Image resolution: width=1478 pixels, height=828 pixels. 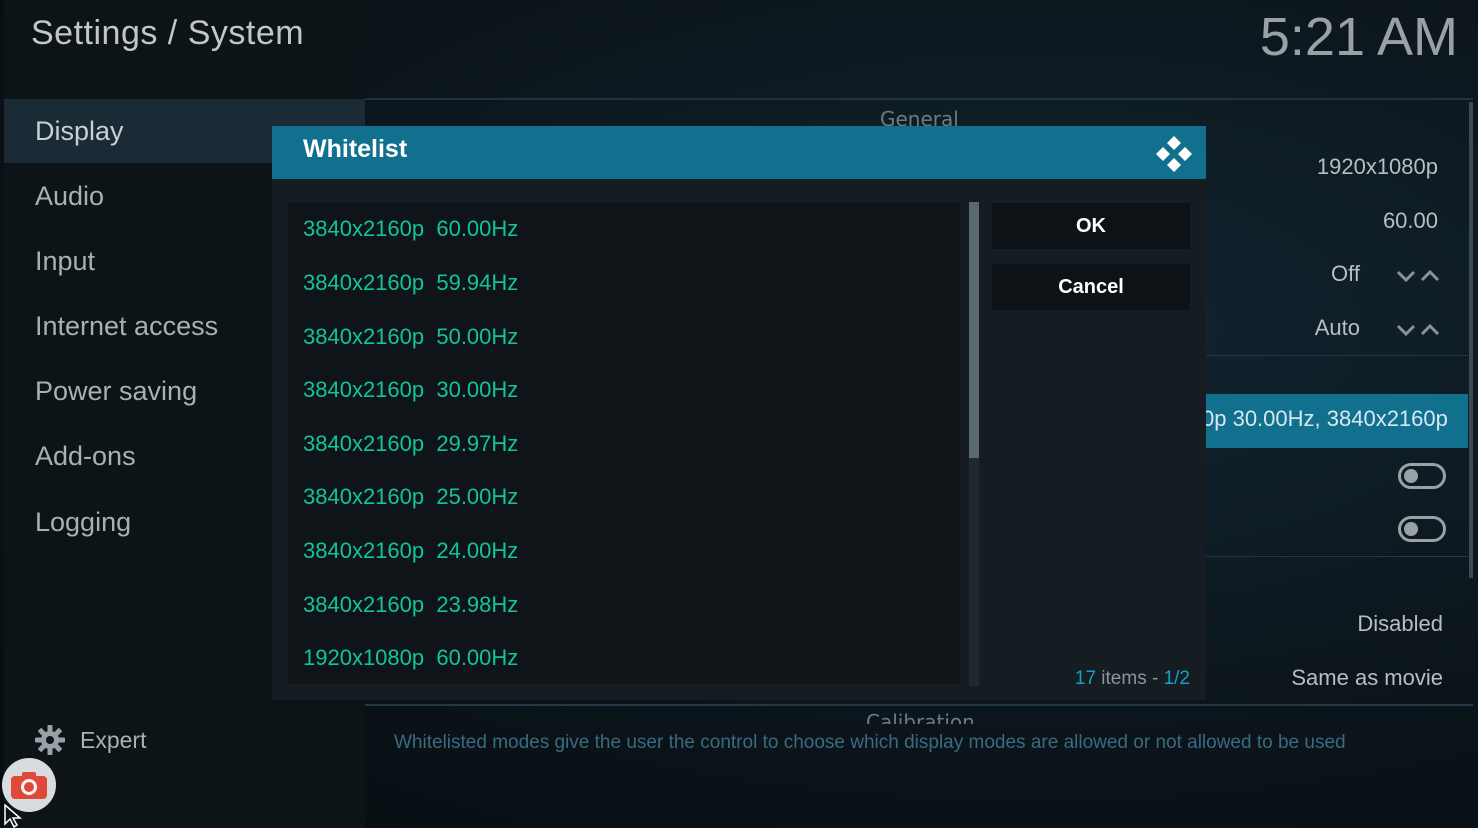 What do you see at coordinates (410, 658) in the screenshot?
I see `list-item: 1920x1080p 60.00Hz` at bounding box center [410, 658].